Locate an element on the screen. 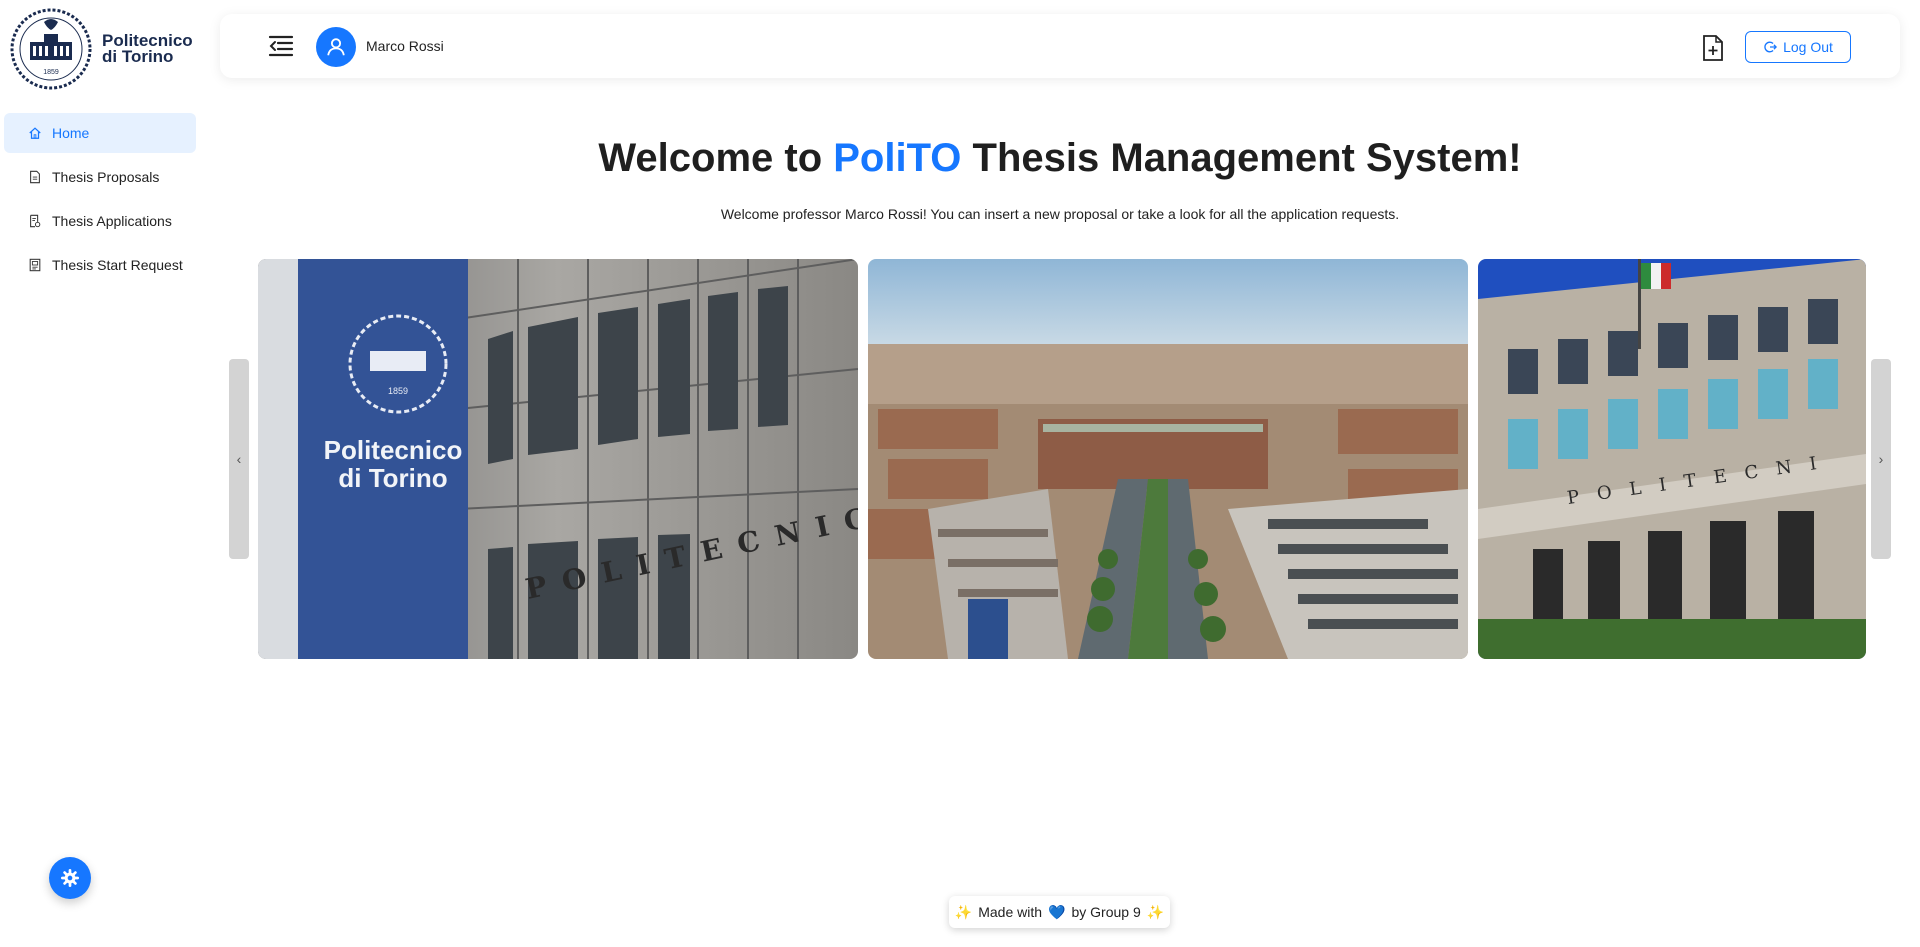  banner-year: 1859 is located at coordinates (398, 391).